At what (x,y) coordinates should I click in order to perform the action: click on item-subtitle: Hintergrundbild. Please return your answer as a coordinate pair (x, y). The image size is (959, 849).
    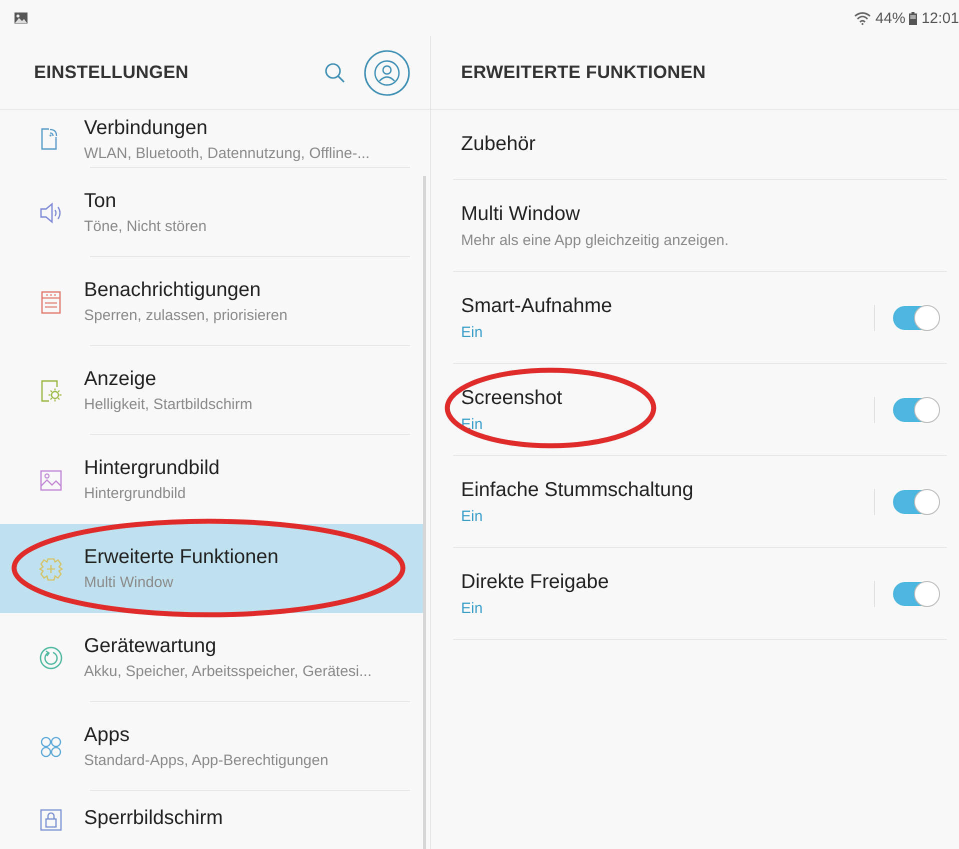
    Looking at the image, I should click on (135, 493).